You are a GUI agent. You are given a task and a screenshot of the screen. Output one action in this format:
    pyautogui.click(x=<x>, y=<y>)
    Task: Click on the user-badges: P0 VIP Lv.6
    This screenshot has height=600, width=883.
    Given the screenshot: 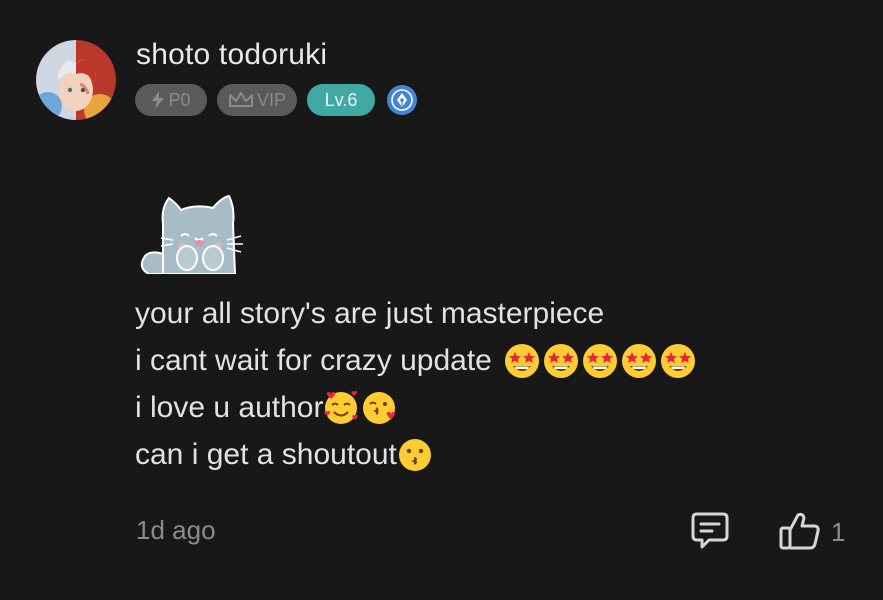 What is the action you would take?
    pyautogui.click(x=276, y=100)
    